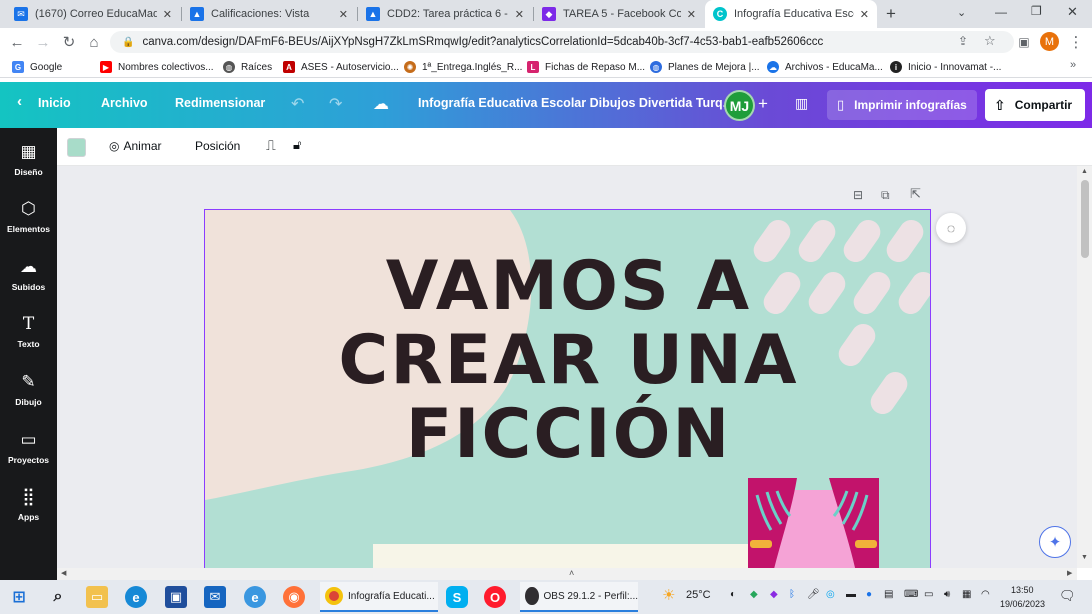 The image size is (1092, 614). I want to click on mail-icon: ✉, so click(215, 597).